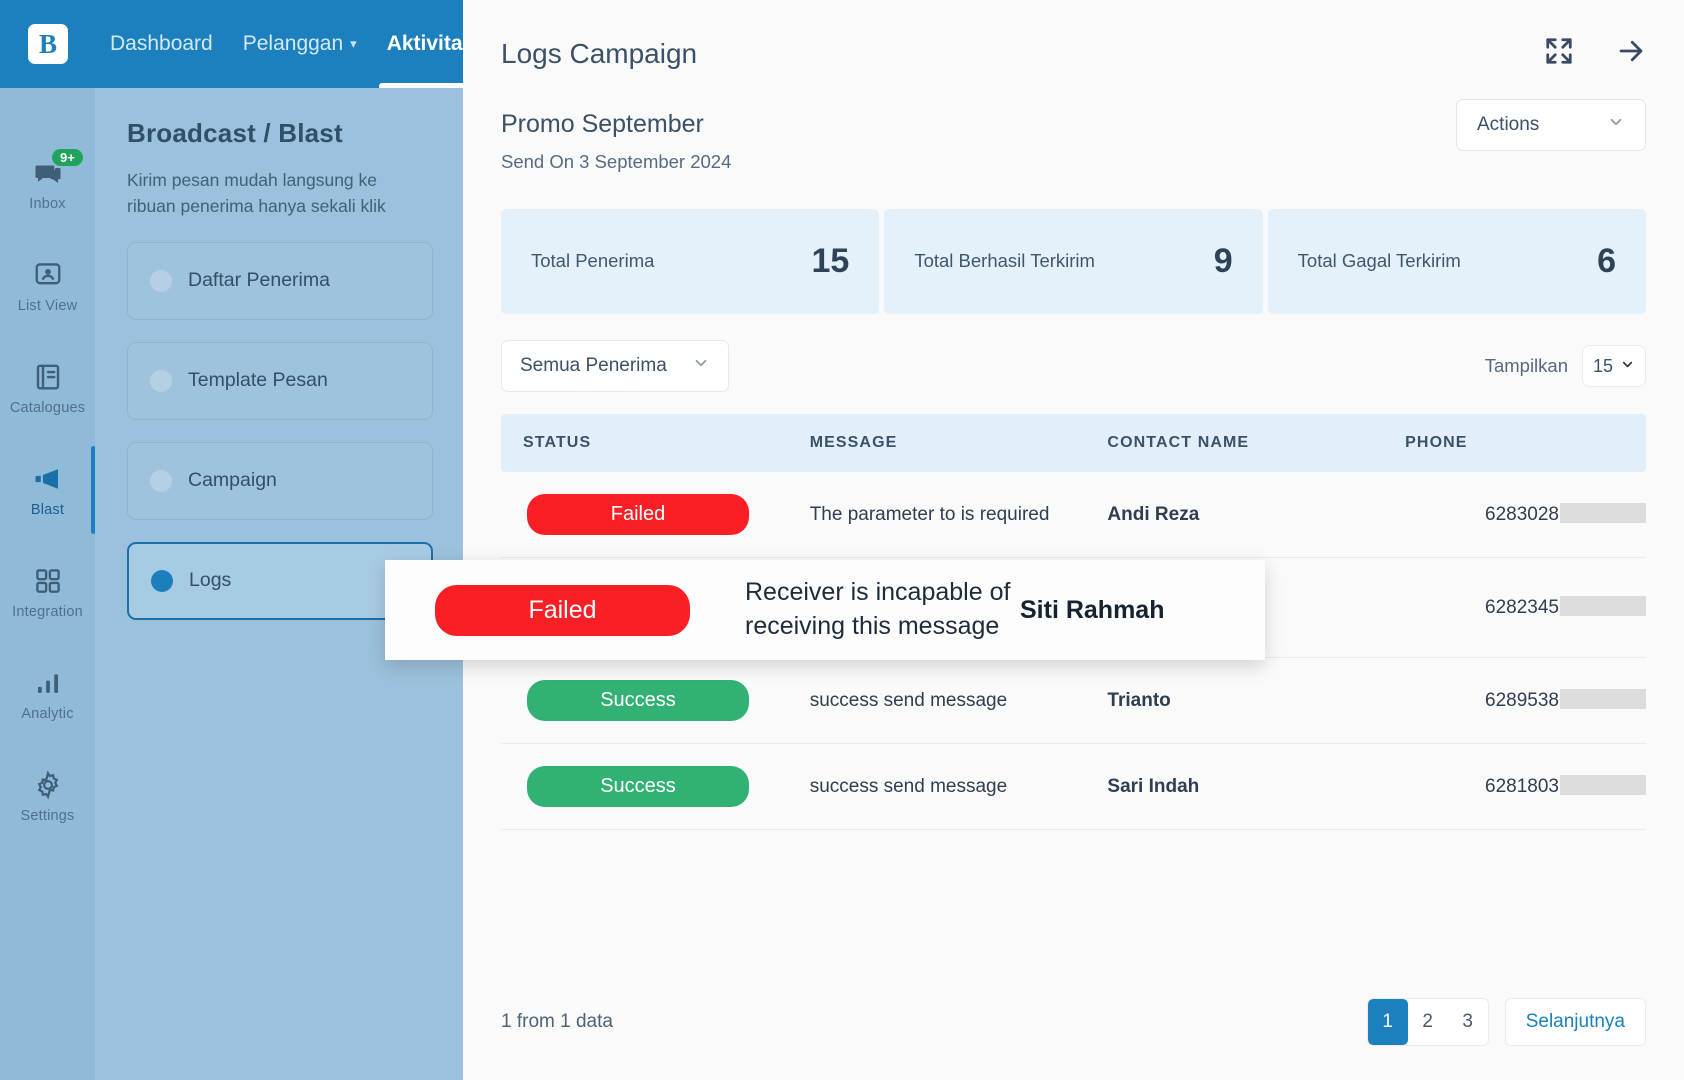 This screenshot has height=1080, width=1684. I want to click on sidebar-item-analytic: Analytic, so click(47, 695).